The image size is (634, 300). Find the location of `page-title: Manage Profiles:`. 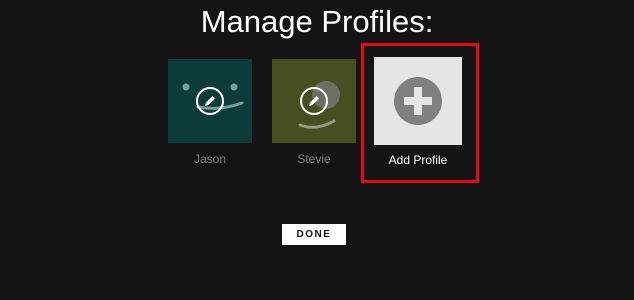

page-title: Manage Profiles: is located at coordinates (317, 21).